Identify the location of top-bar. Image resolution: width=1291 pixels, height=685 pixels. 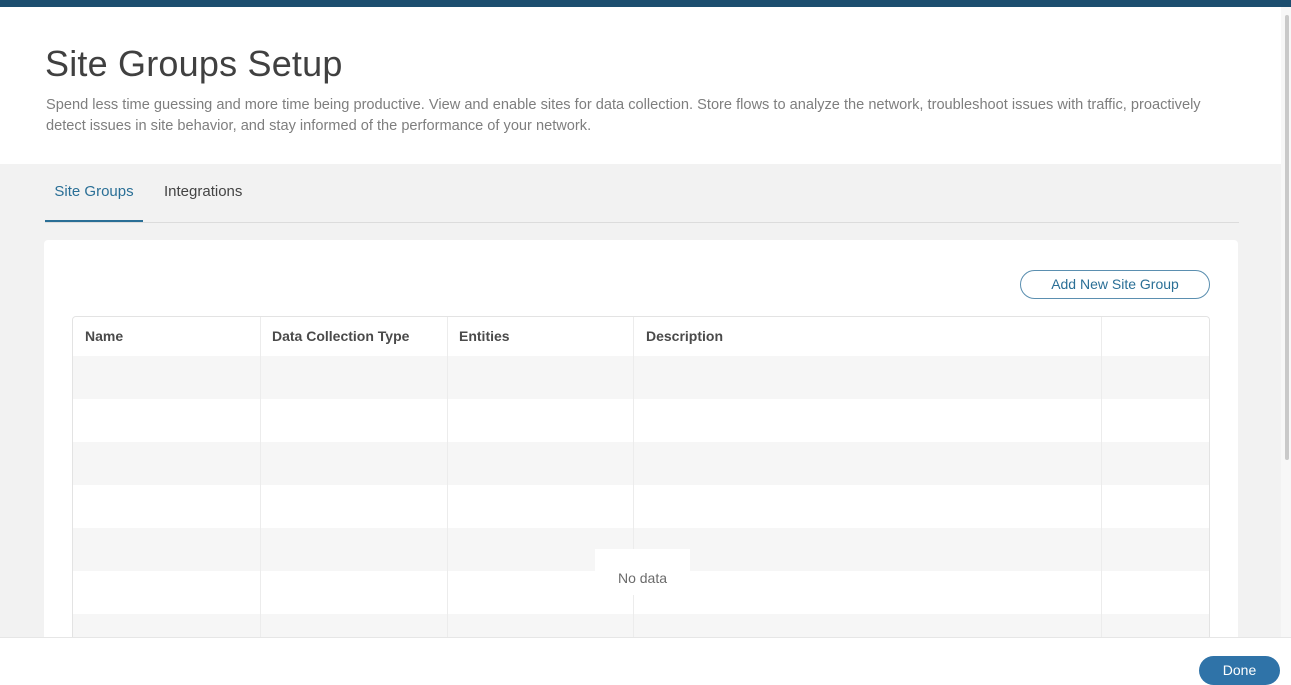
(645, 3).